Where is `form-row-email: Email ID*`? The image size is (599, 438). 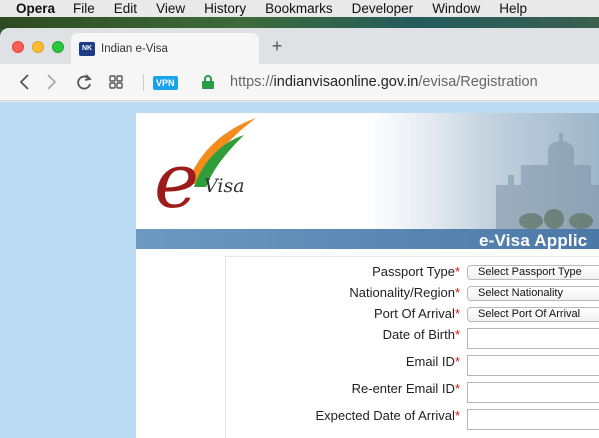 form-row-email: Email ID* is located at coordinates (412, 365).